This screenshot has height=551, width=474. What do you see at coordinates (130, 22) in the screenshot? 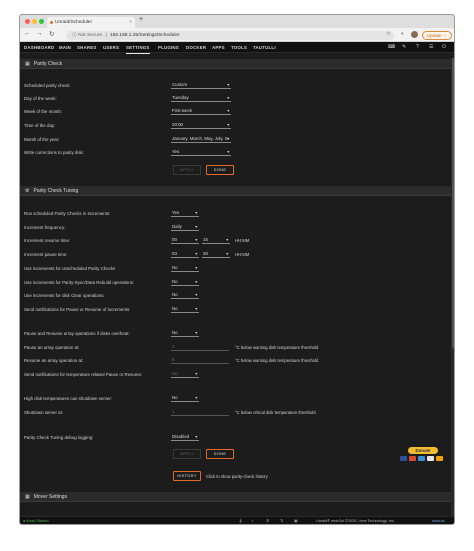
I see `tab-close-icon: ×` at bounding box center [130, 22].